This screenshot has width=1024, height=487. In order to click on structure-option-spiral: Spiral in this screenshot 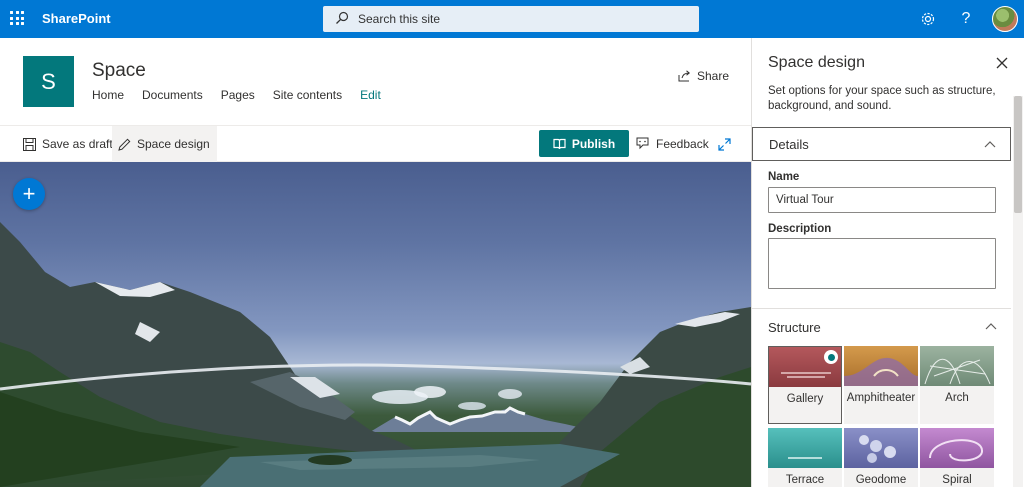, I will do `click(957, 457)`.